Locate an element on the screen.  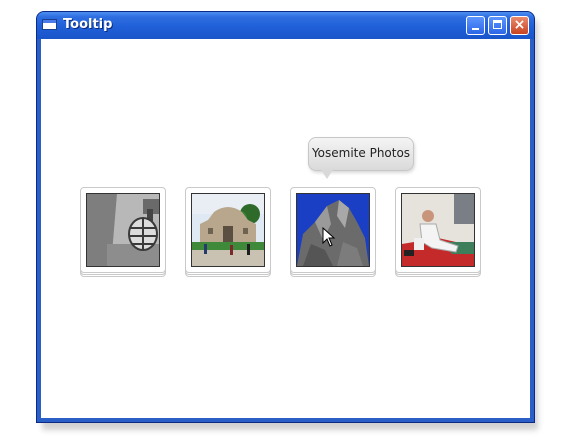
close-icon: × is located at coordinates (519, 25).